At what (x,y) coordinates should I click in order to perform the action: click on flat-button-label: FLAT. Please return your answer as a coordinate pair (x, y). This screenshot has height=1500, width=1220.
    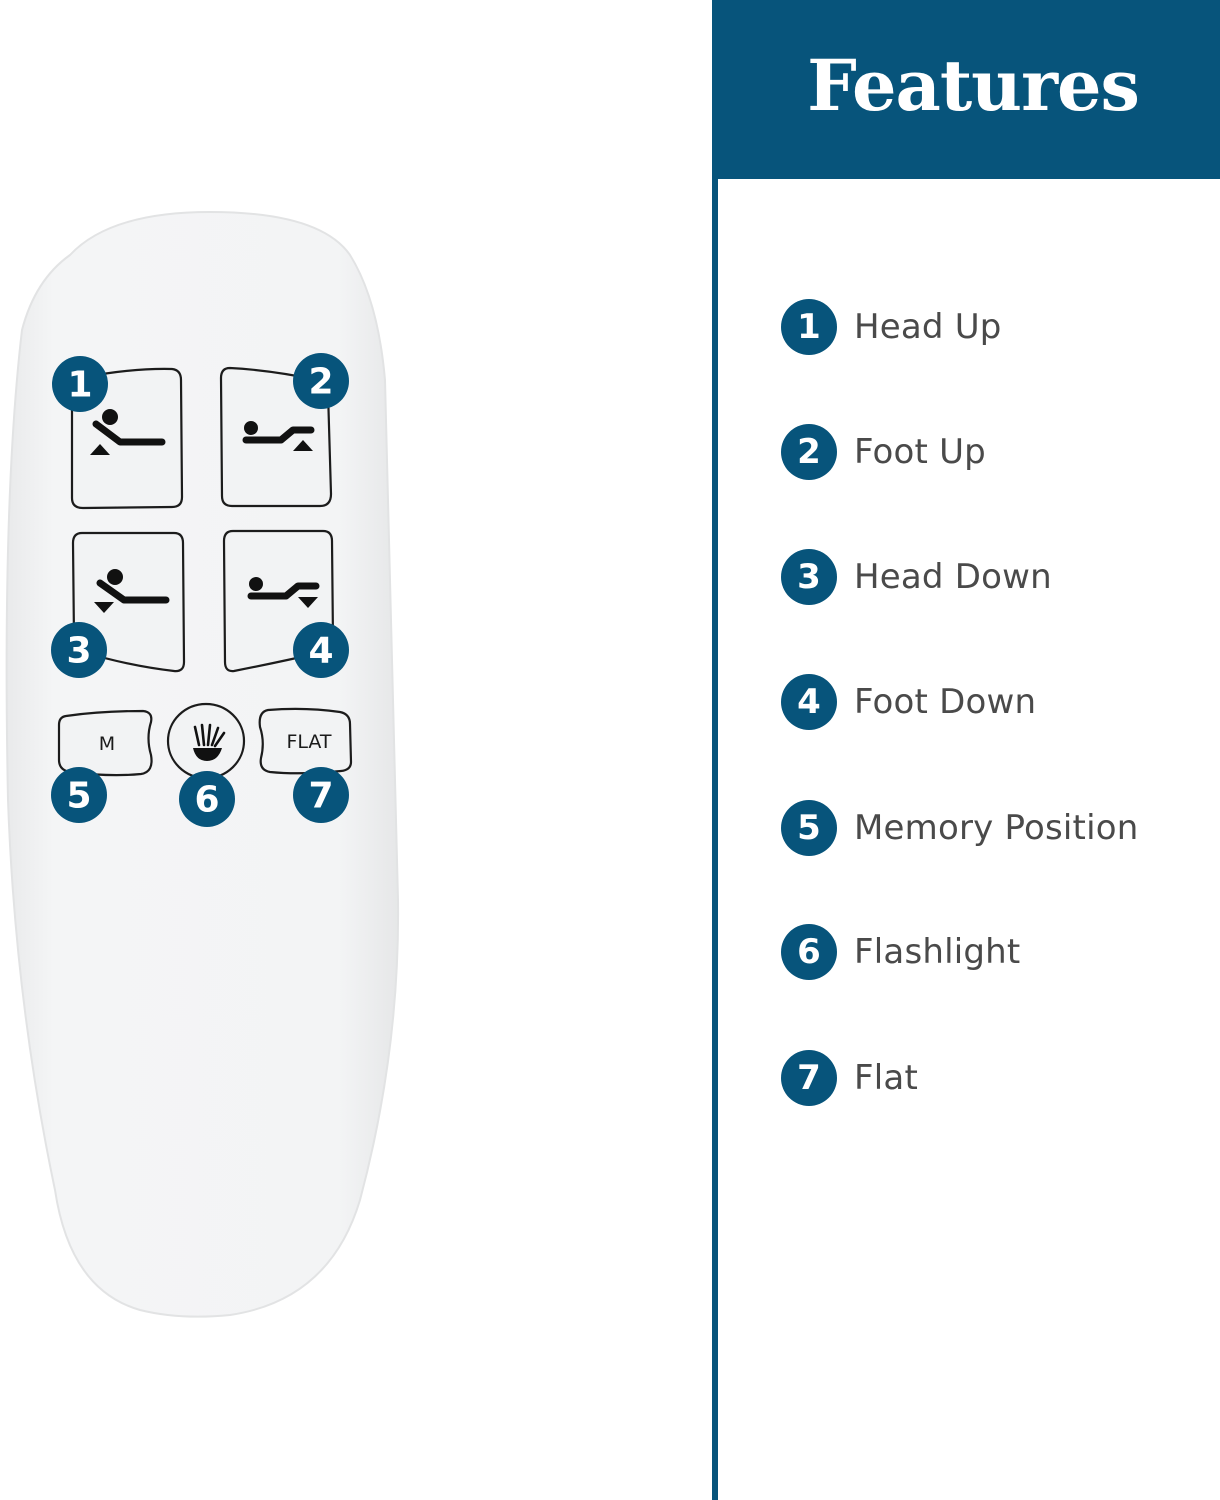
    Looking at the image, I should click on (308, 742).